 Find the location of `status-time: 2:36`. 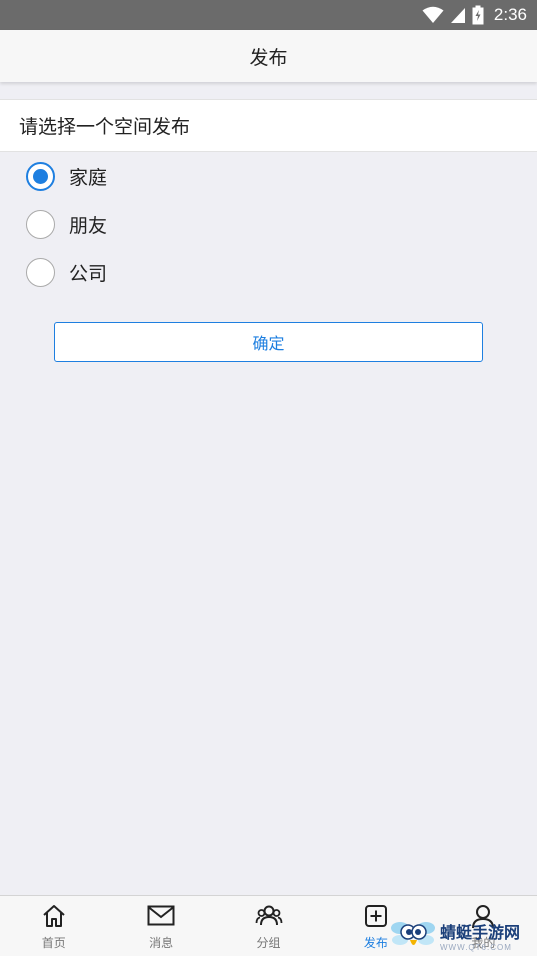

status-time: 2:36 is located at coordinates (510, 14).